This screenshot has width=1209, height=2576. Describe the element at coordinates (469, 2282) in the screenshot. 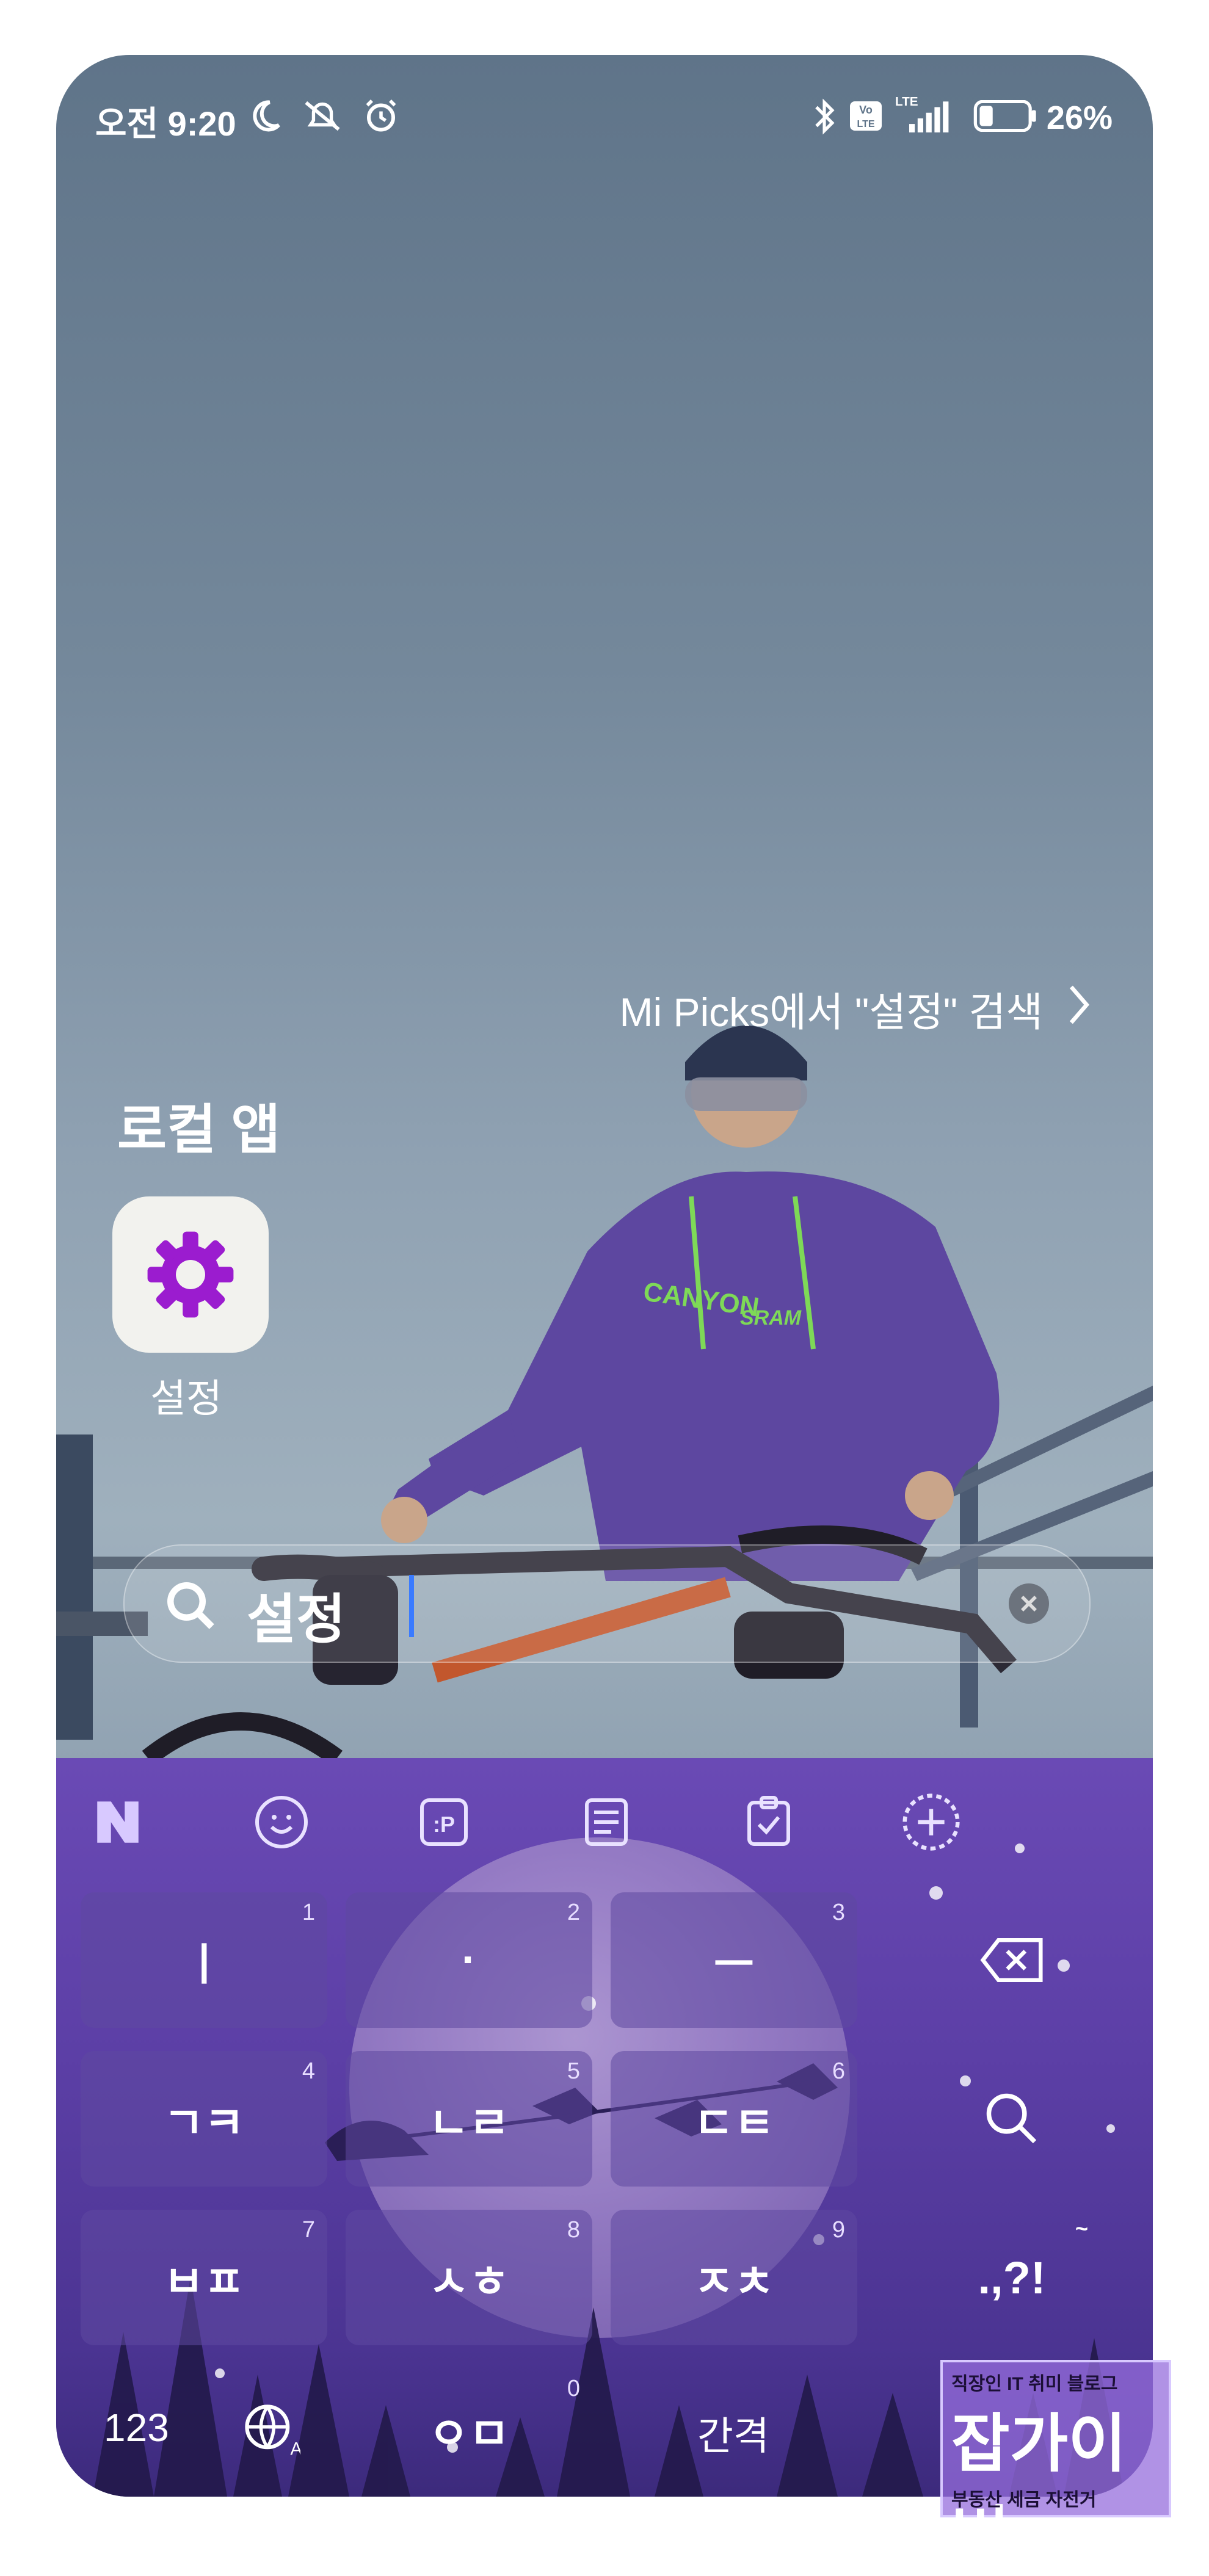

I see `key-label: ㅅㅎ` at that location.